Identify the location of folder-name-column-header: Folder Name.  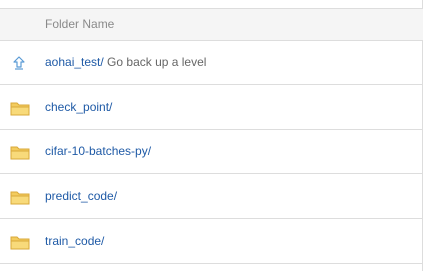
(79, 24).